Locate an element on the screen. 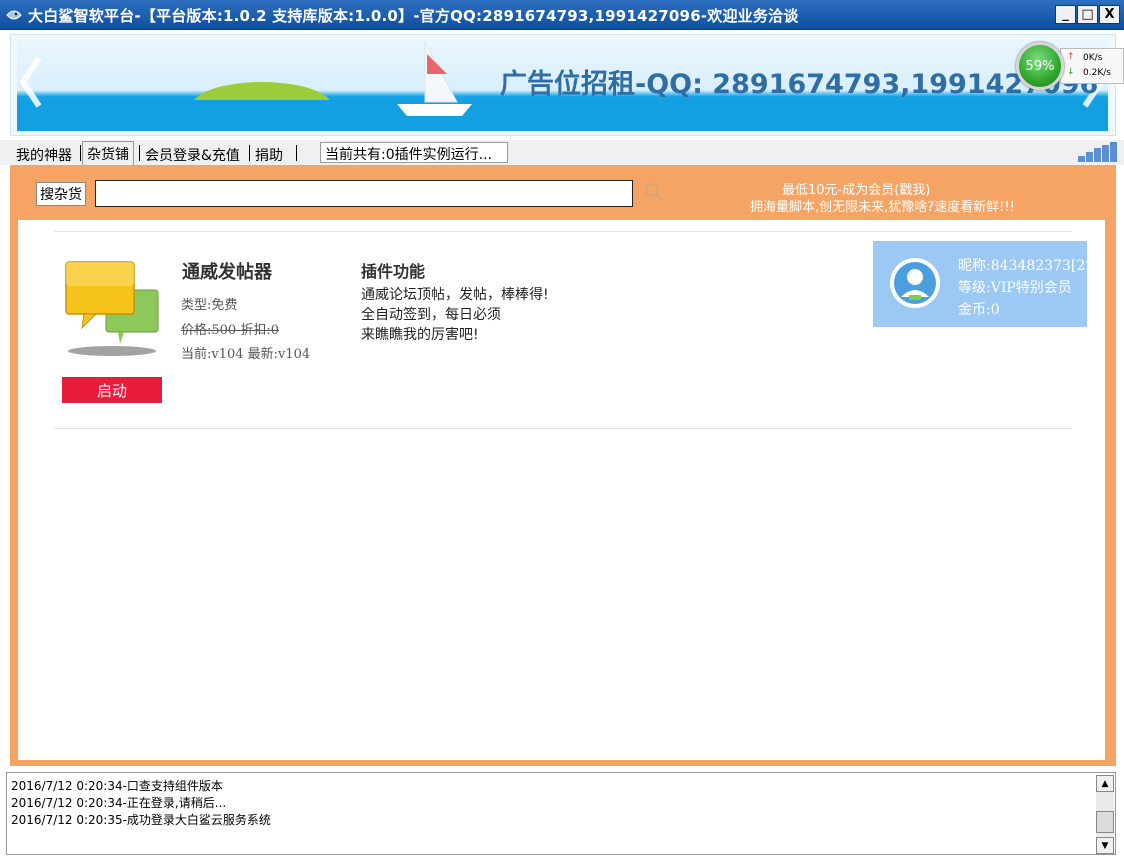 This screenshot has width=1124, height=863. banner-ad-text: 广告位招租-QQ: 2891674793,1991427096 is located at coordinates (799, 81).